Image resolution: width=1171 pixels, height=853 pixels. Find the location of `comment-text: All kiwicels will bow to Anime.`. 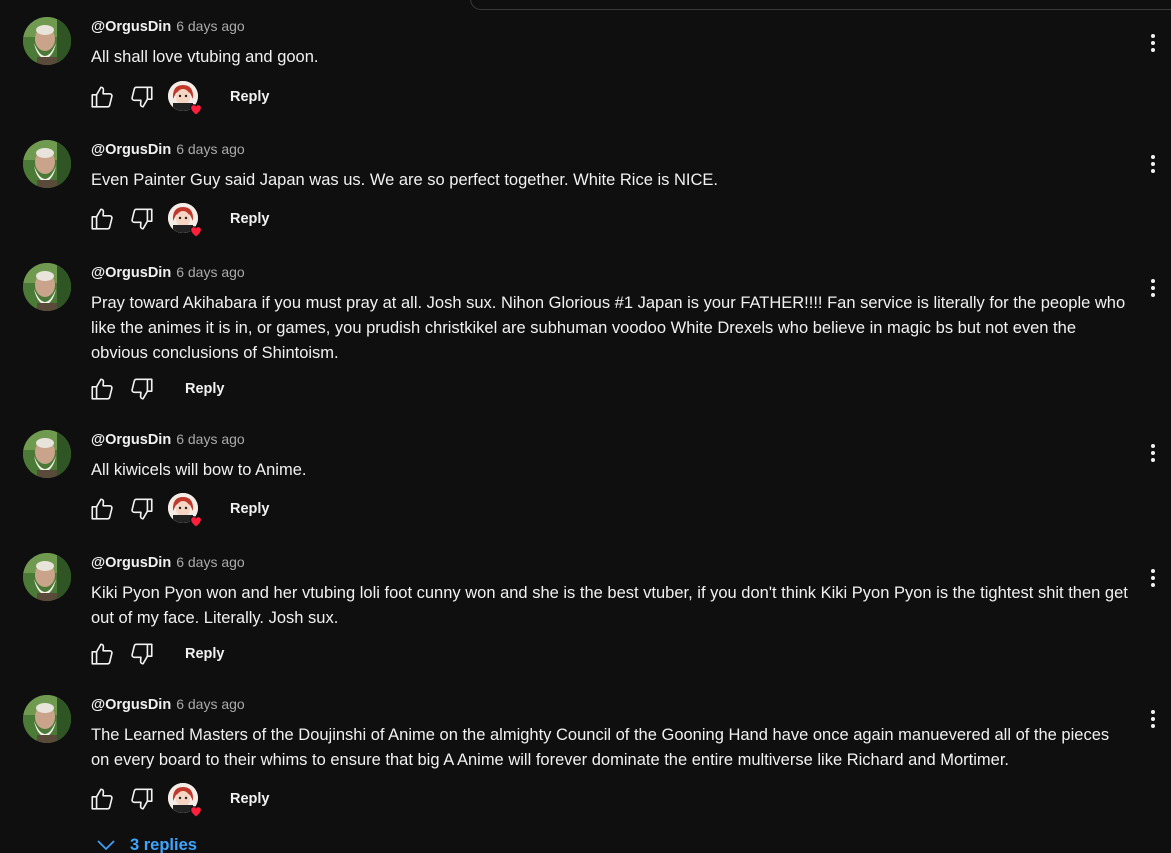

comment-text: All kiwicels will bow to Anime. is located at coordinates (199, 470).